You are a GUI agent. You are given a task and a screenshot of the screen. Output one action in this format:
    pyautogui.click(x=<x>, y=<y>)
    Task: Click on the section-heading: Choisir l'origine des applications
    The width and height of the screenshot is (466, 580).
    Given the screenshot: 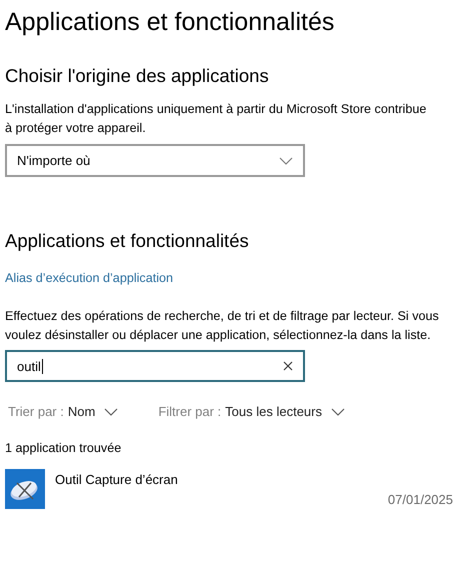 What is the action you would take?
    pyautogui.click(x=137, y=76)
    